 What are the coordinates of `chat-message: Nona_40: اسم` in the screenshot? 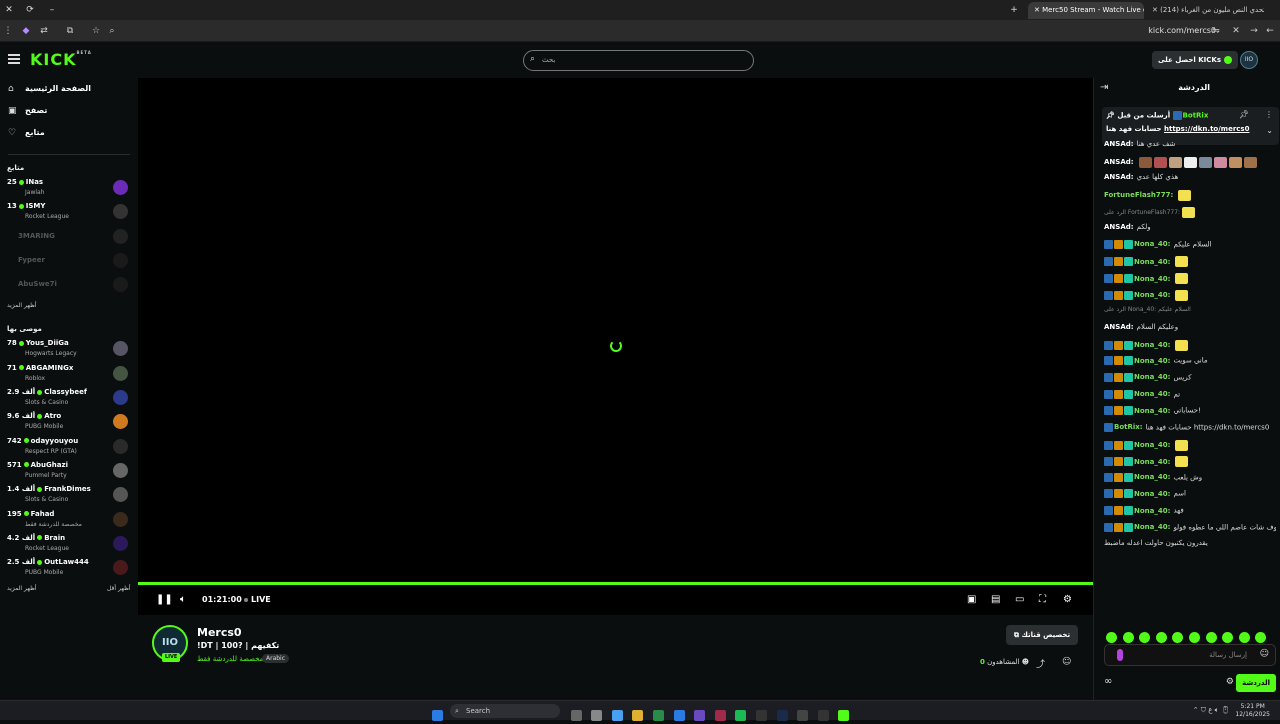 It's located at (1190, 497).